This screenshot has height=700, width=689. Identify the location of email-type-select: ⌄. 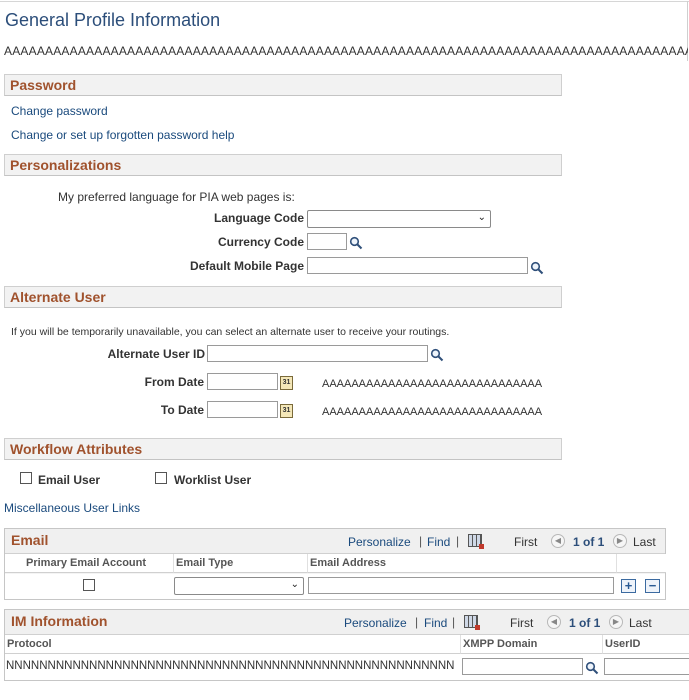
(239, 586).